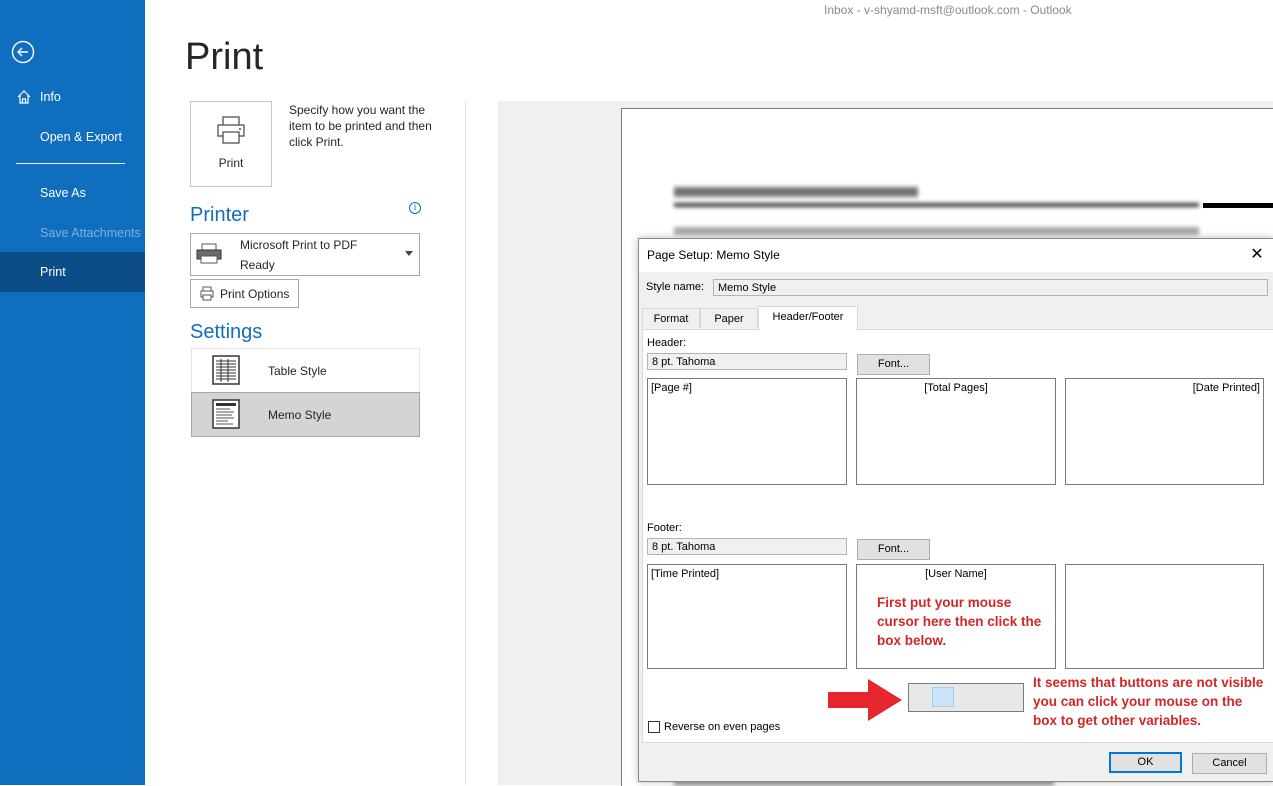  What do you see at coordinates (50, 97) in the screenshot?
I see `nav-item-label: Info` at bounding box center [50, 97].